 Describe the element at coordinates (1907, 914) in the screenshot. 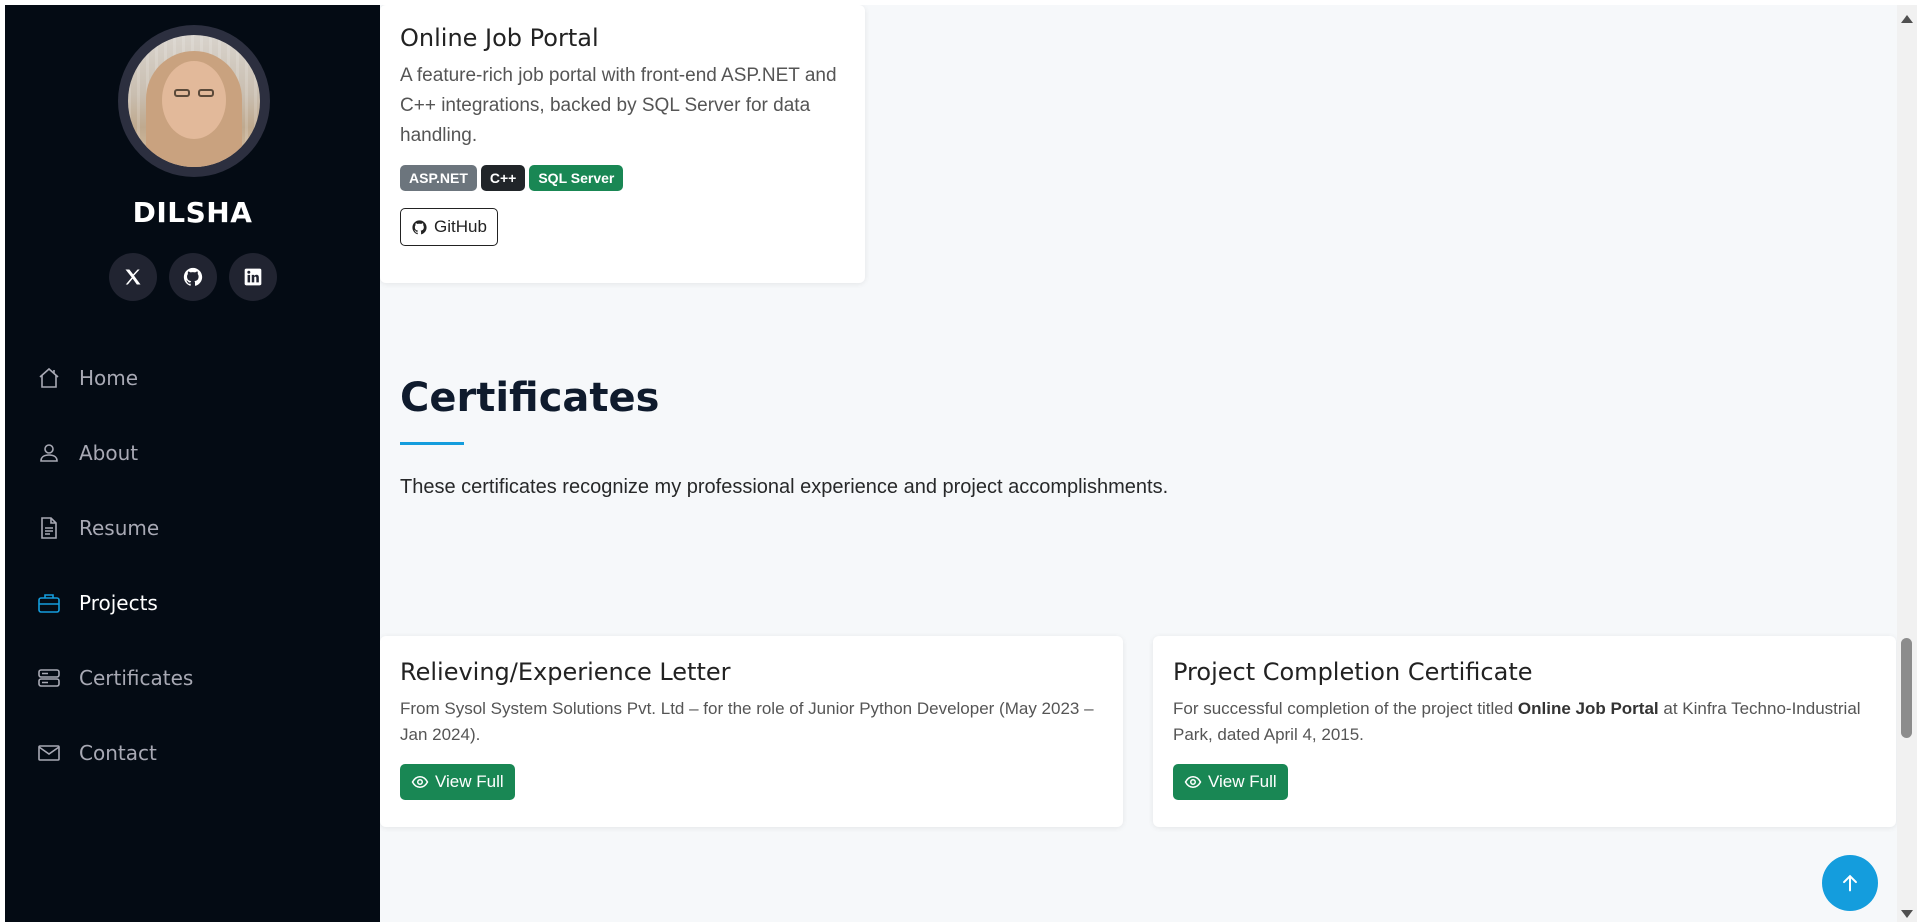

I see `scroll-down-arrow-icon` at that location.